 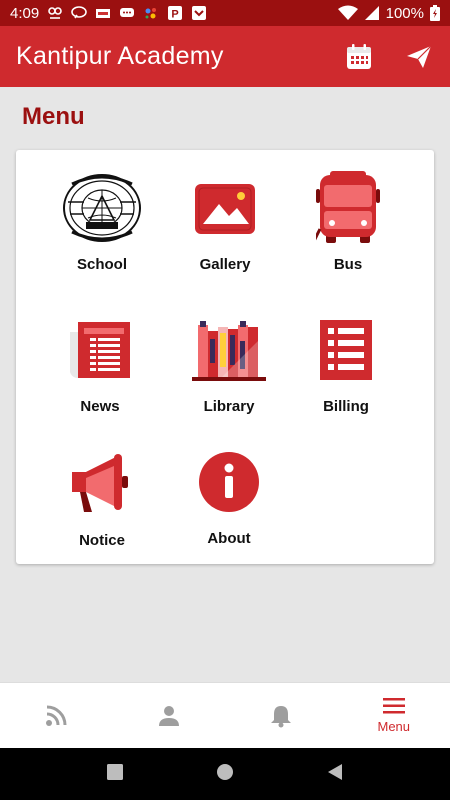 I want to click on menu-item-notice: Notice, so click(x=102, y=504).